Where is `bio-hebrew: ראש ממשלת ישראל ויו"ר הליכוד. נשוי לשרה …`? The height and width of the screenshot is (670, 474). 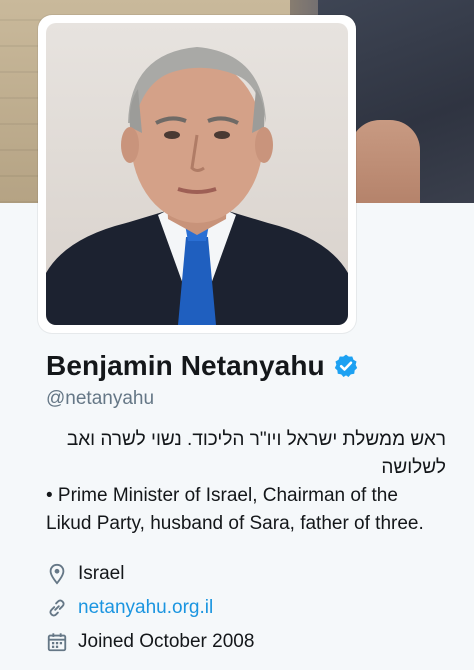
bio-hebrew: ראש ממשלת ישראל ויו"ר הליכוד. נשוי לשרה … is located at coordinates (256, 453).